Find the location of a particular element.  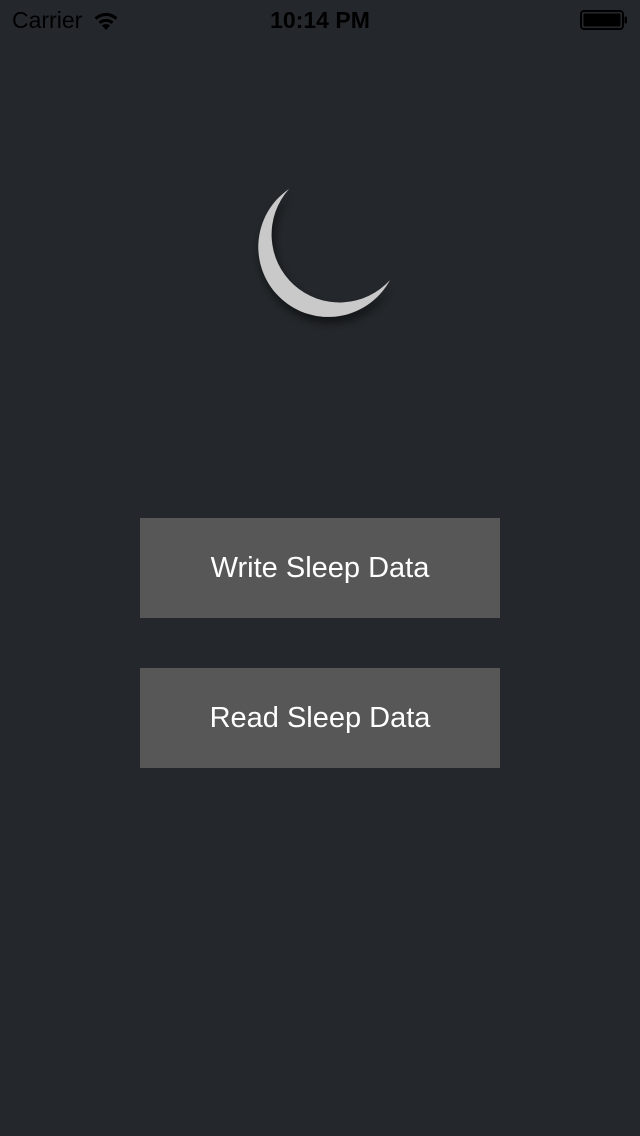

write-sleep-data-label: Write Sleep Data is located at coordinates (320, 567).